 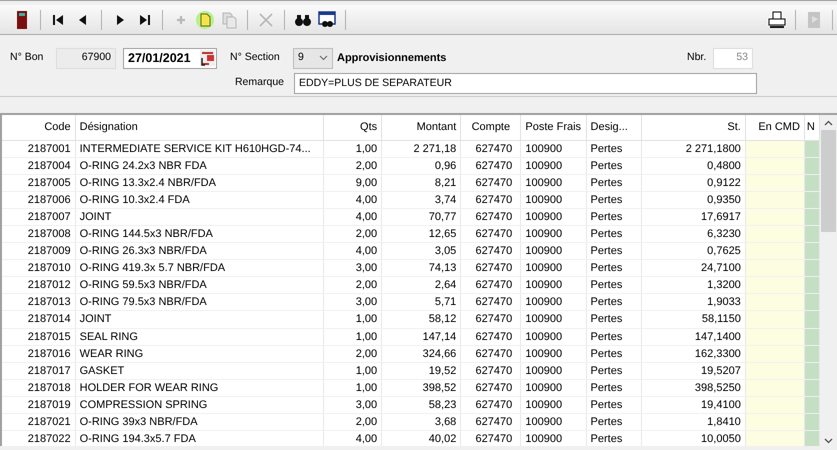 What do you see at coordinates (421, 234) in the screenshot?
I see `table-cell: 12,65` at bounding box center [421, 234].